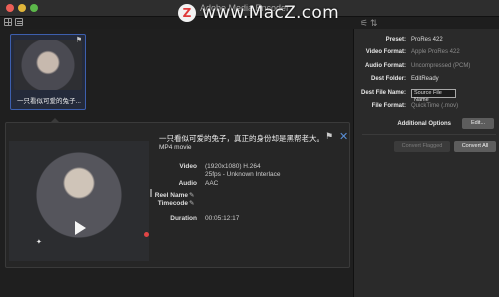 The height and width of the screenshot is (297, 499). I want to click on audio-format-value: Uncompressed (PCM), so click(441, 66).